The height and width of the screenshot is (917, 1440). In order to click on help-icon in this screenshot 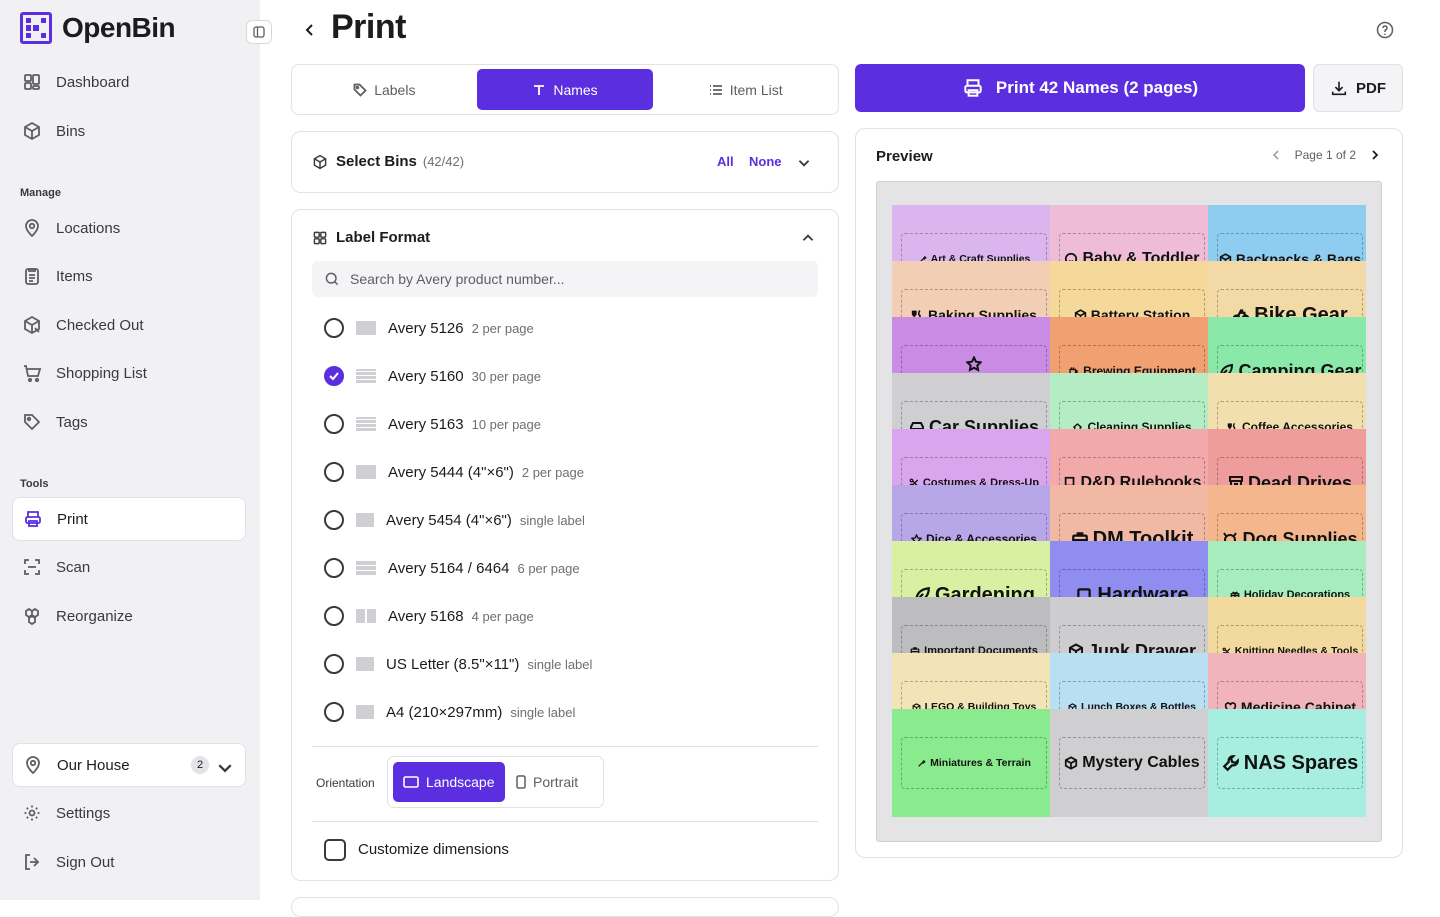, I will do `click(1385, 30)`.